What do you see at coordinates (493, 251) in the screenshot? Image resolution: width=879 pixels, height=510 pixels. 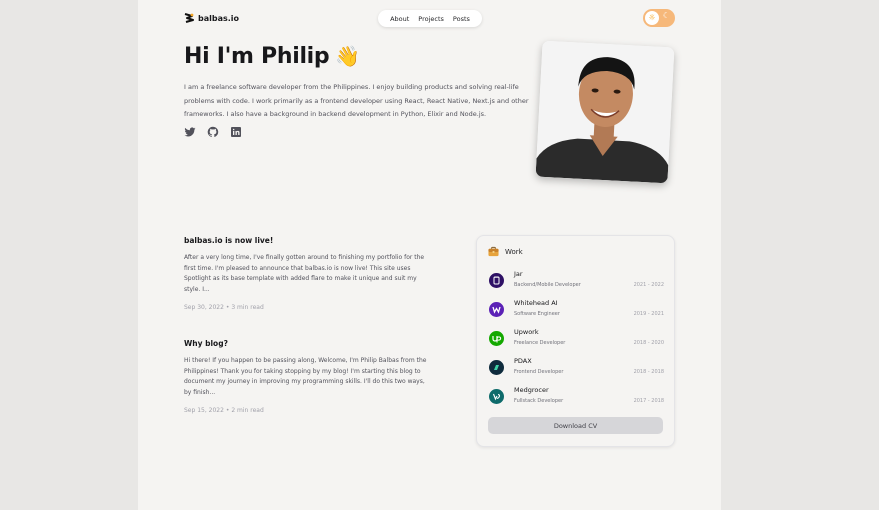 I see `briefcase-icon` at bounding box center [493, 251].